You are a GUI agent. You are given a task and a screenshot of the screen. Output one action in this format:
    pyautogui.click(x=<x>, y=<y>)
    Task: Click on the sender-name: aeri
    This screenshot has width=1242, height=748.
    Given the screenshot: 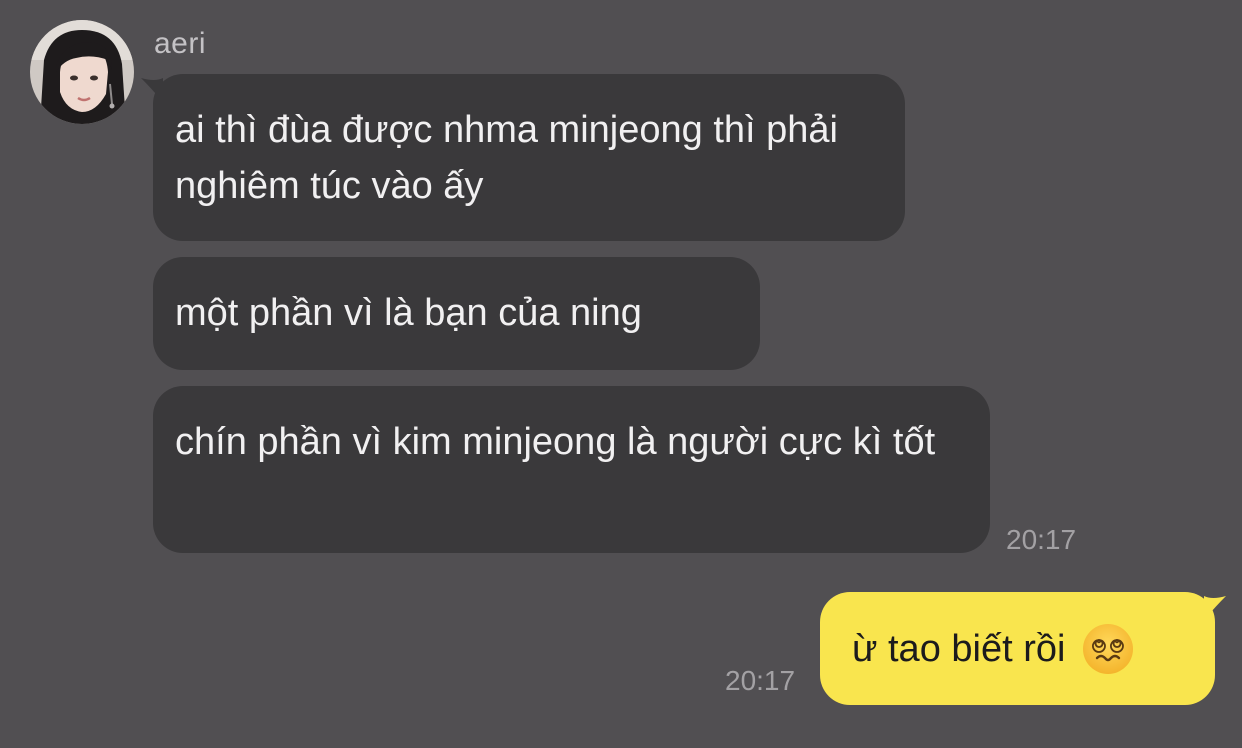 What is the action you would take?
    pyautogui.click(x=180, y=43)
    